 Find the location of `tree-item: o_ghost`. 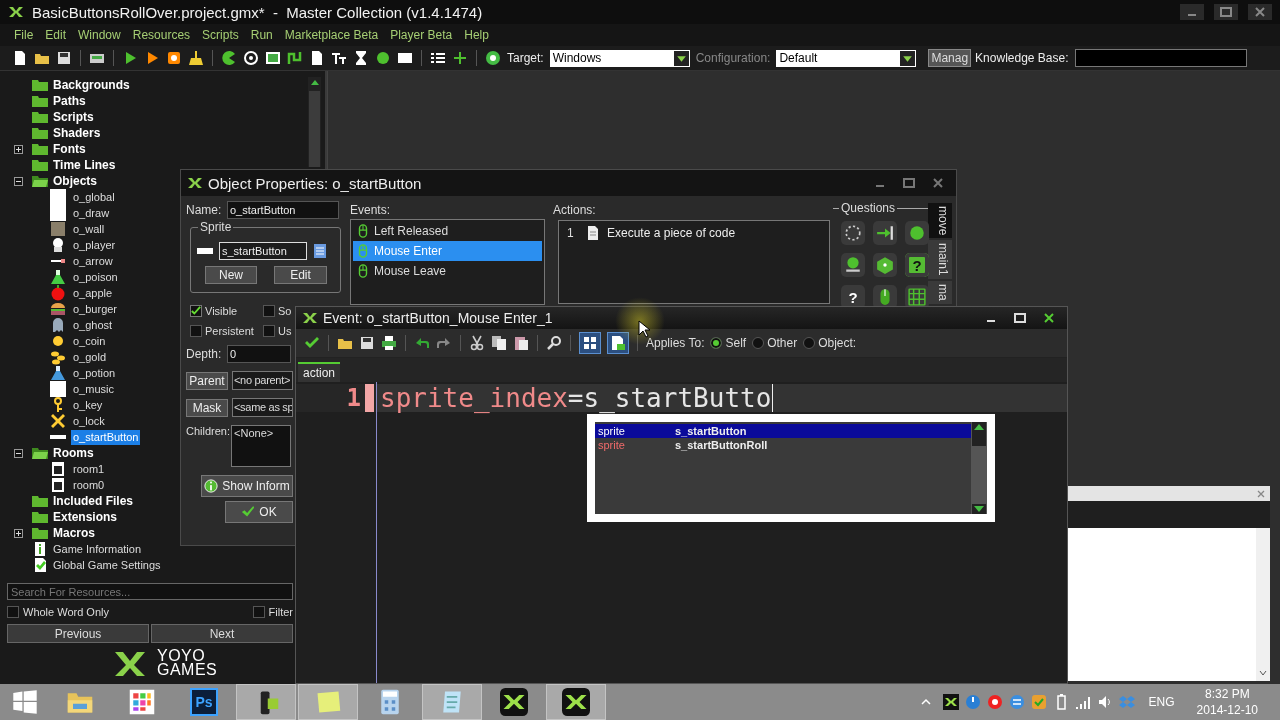

tree-item: o_ghost is located at coordinates (93, 325).